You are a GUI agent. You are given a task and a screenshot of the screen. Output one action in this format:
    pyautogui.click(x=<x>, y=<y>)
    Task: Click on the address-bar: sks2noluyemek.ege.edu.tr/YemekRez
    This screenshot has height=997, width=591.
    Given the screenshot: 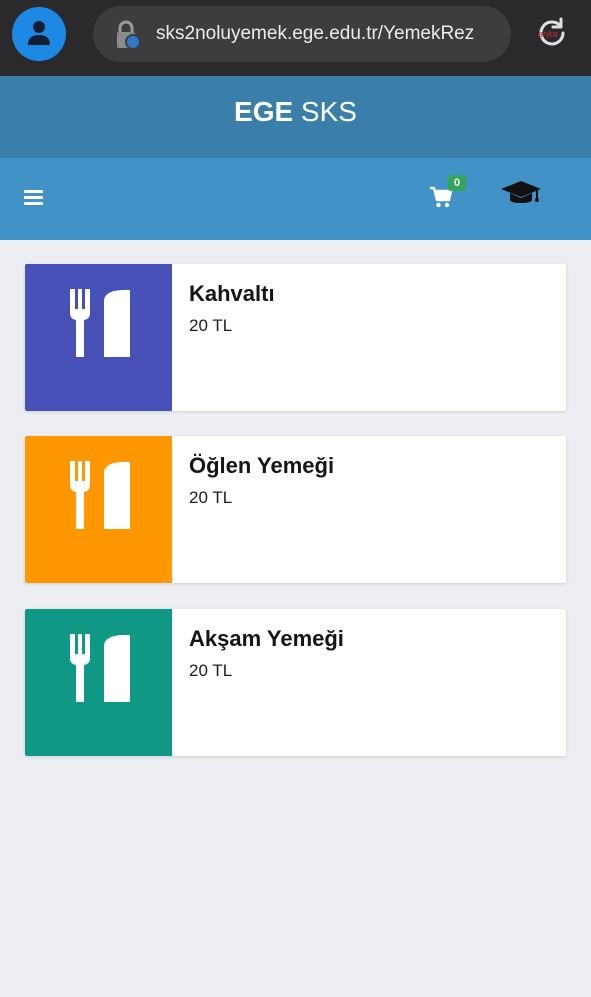 What is the action you would take?
    pyautogui.click(x=302, y=34)
    